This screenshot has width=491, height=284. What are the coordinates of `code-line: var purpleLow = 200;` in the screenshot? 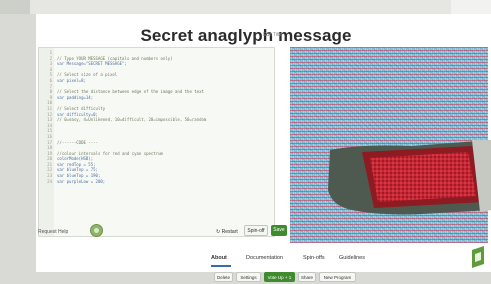 It's located at (131, 182).